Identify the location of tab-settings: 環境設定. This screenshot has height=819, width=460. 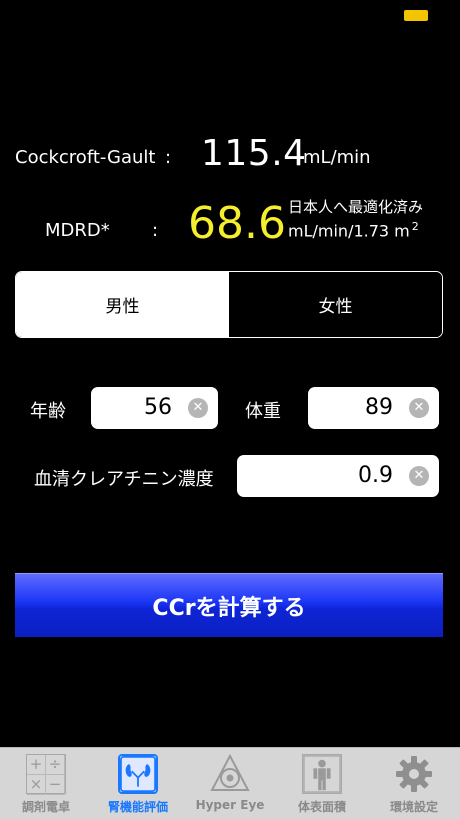
(414, 783).